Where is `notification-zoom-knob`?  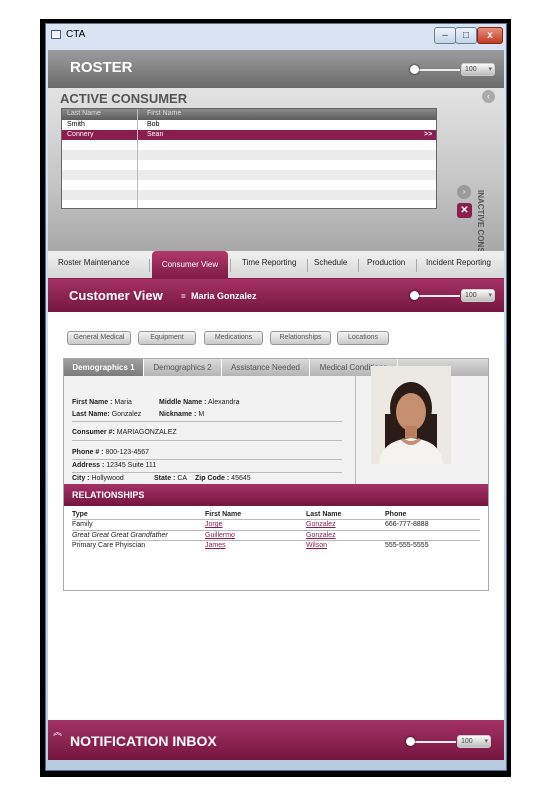 notification-zoom-knob is located at coordinates (410, 741).